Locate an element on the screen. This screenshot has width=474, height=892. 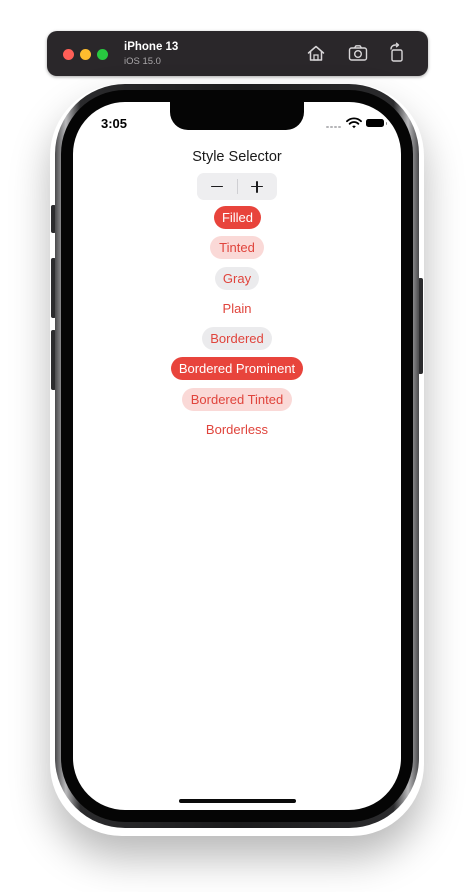
rotate-icon is located at coordinates (396, 52).